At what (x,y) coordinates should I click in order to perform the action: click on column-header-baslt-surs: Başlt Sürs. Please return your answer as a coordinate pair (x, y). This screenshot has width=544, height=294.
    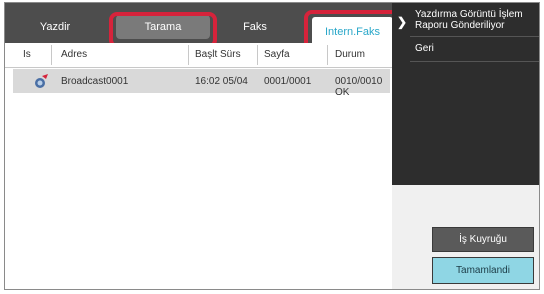
    Looking at the image, I should click on (218, 54).